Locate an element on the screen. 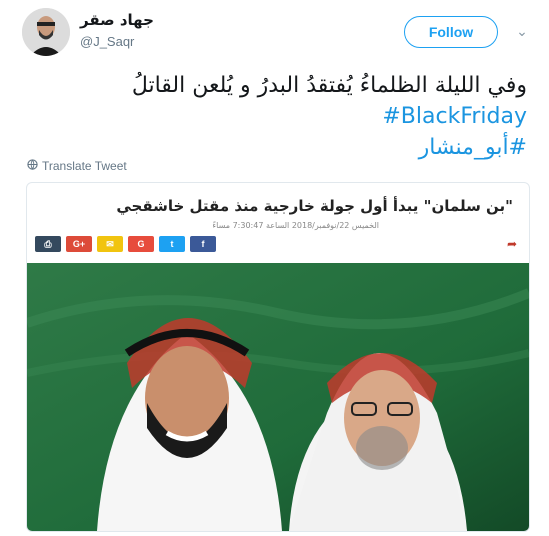 The image size is (549, 536). user-handle: @J_Saqr is located at coordinates (107, 41).